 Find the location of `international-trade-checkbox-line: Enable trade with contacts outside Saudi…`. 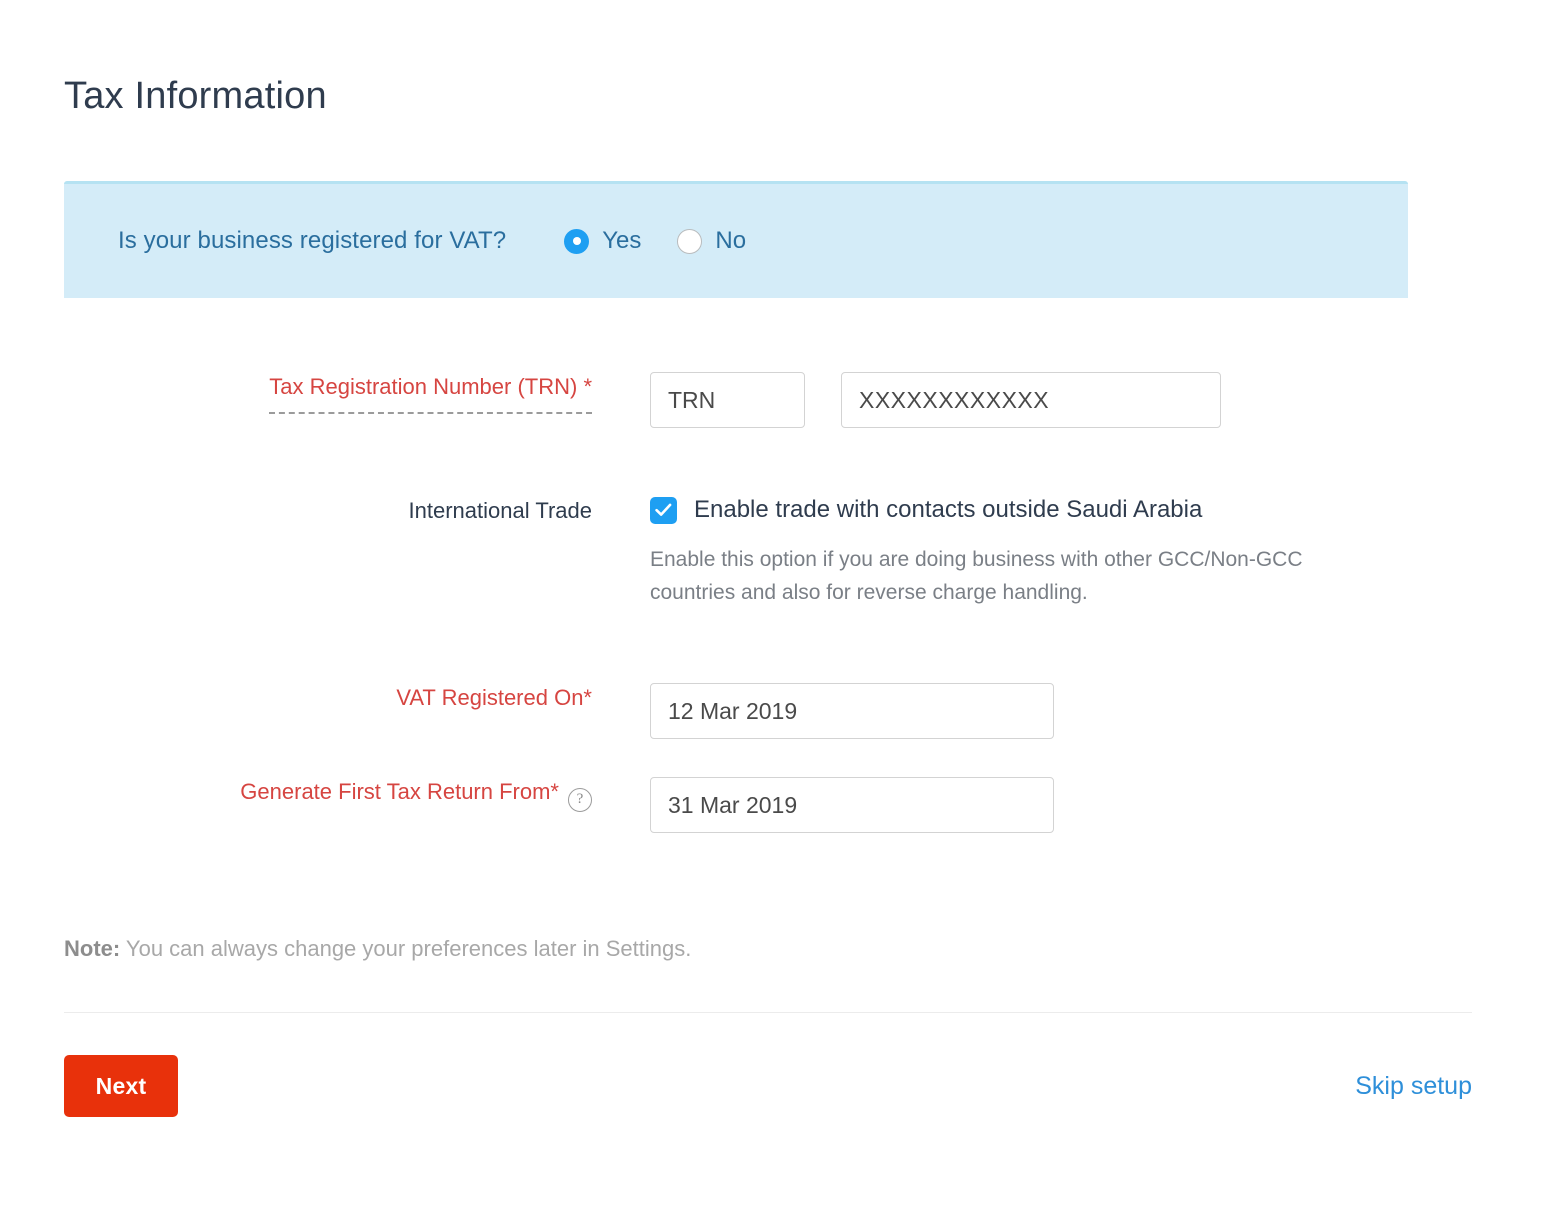

international-trade-checkbox-line: Enable trade with contacts outside Saudi… is located at coordinates (996, 510).